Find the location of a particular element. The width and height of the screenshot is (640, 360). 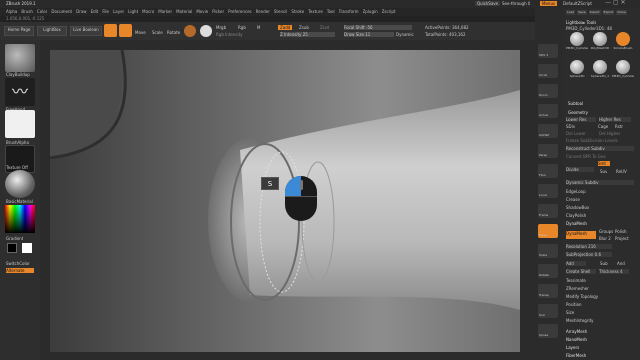

menu-item-picker: Picker is located at coordinates (218, 11).